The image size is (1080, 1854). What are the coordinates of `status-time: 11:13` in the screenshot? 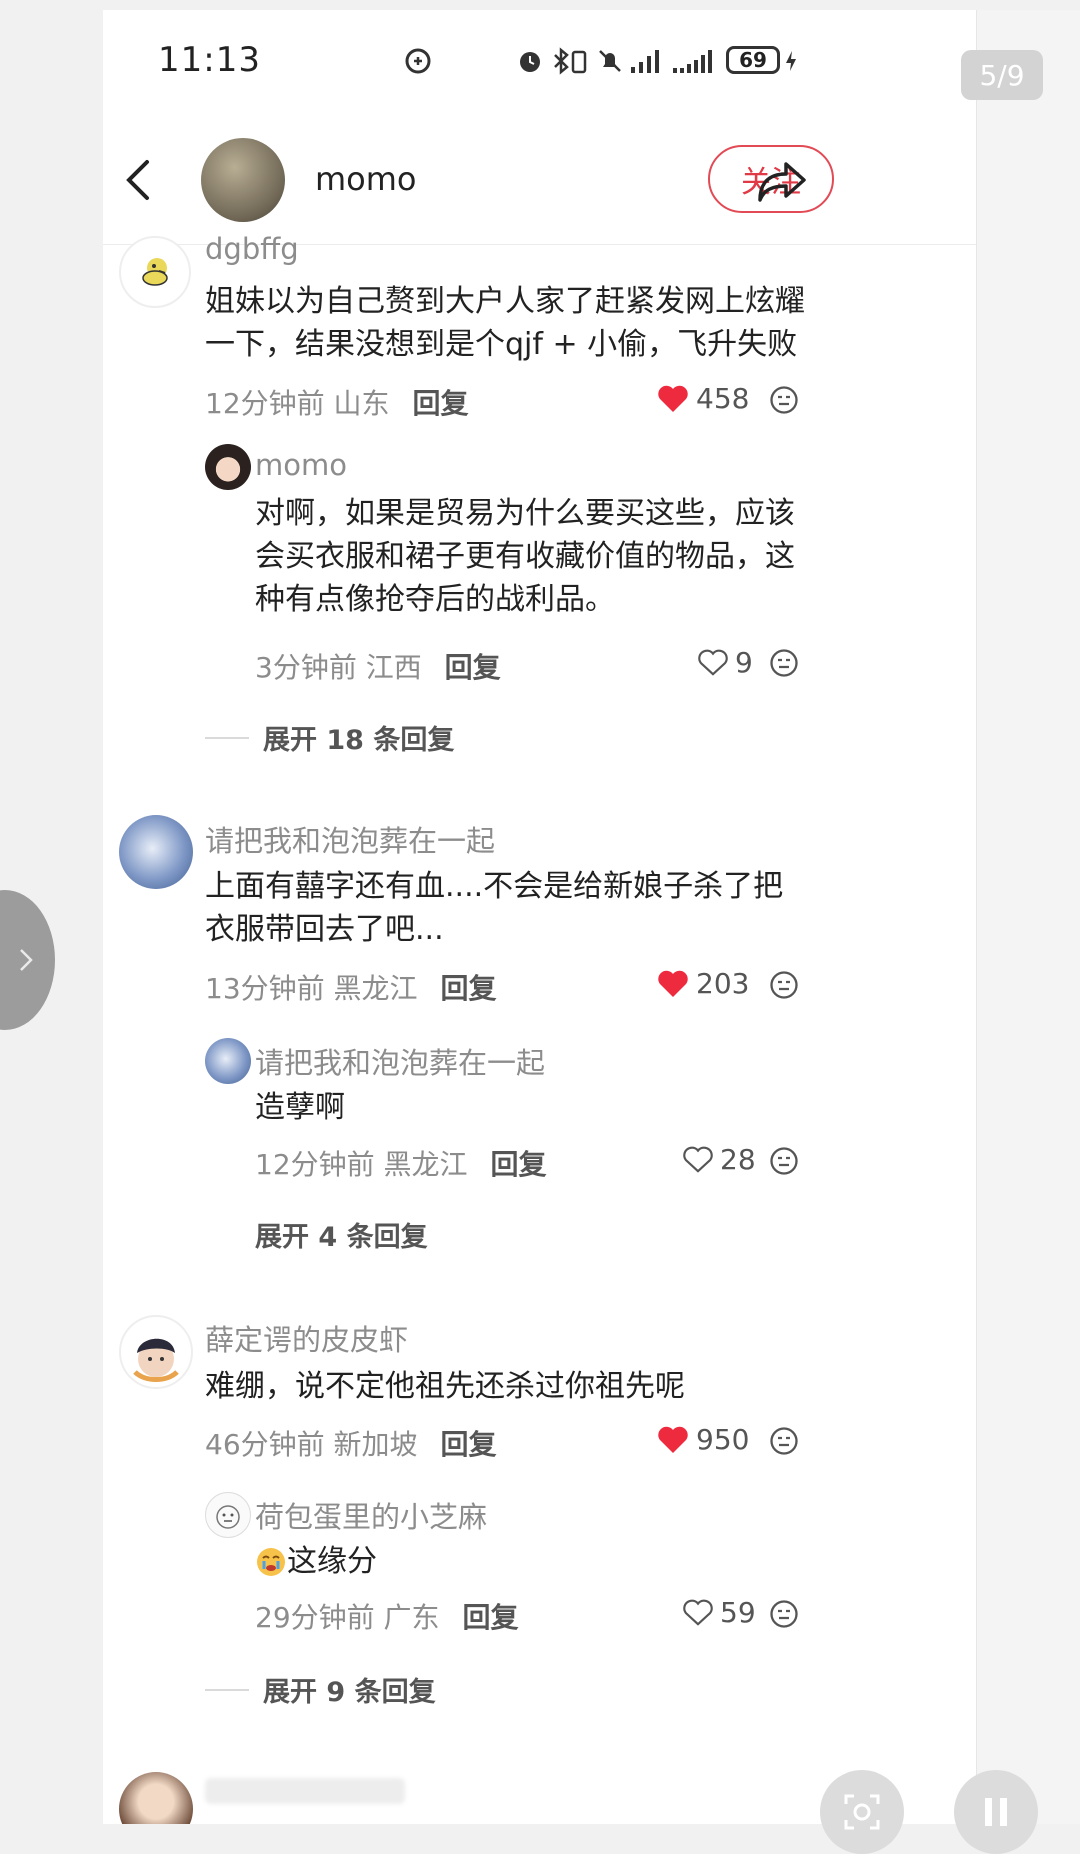 It's located at (209, 60).